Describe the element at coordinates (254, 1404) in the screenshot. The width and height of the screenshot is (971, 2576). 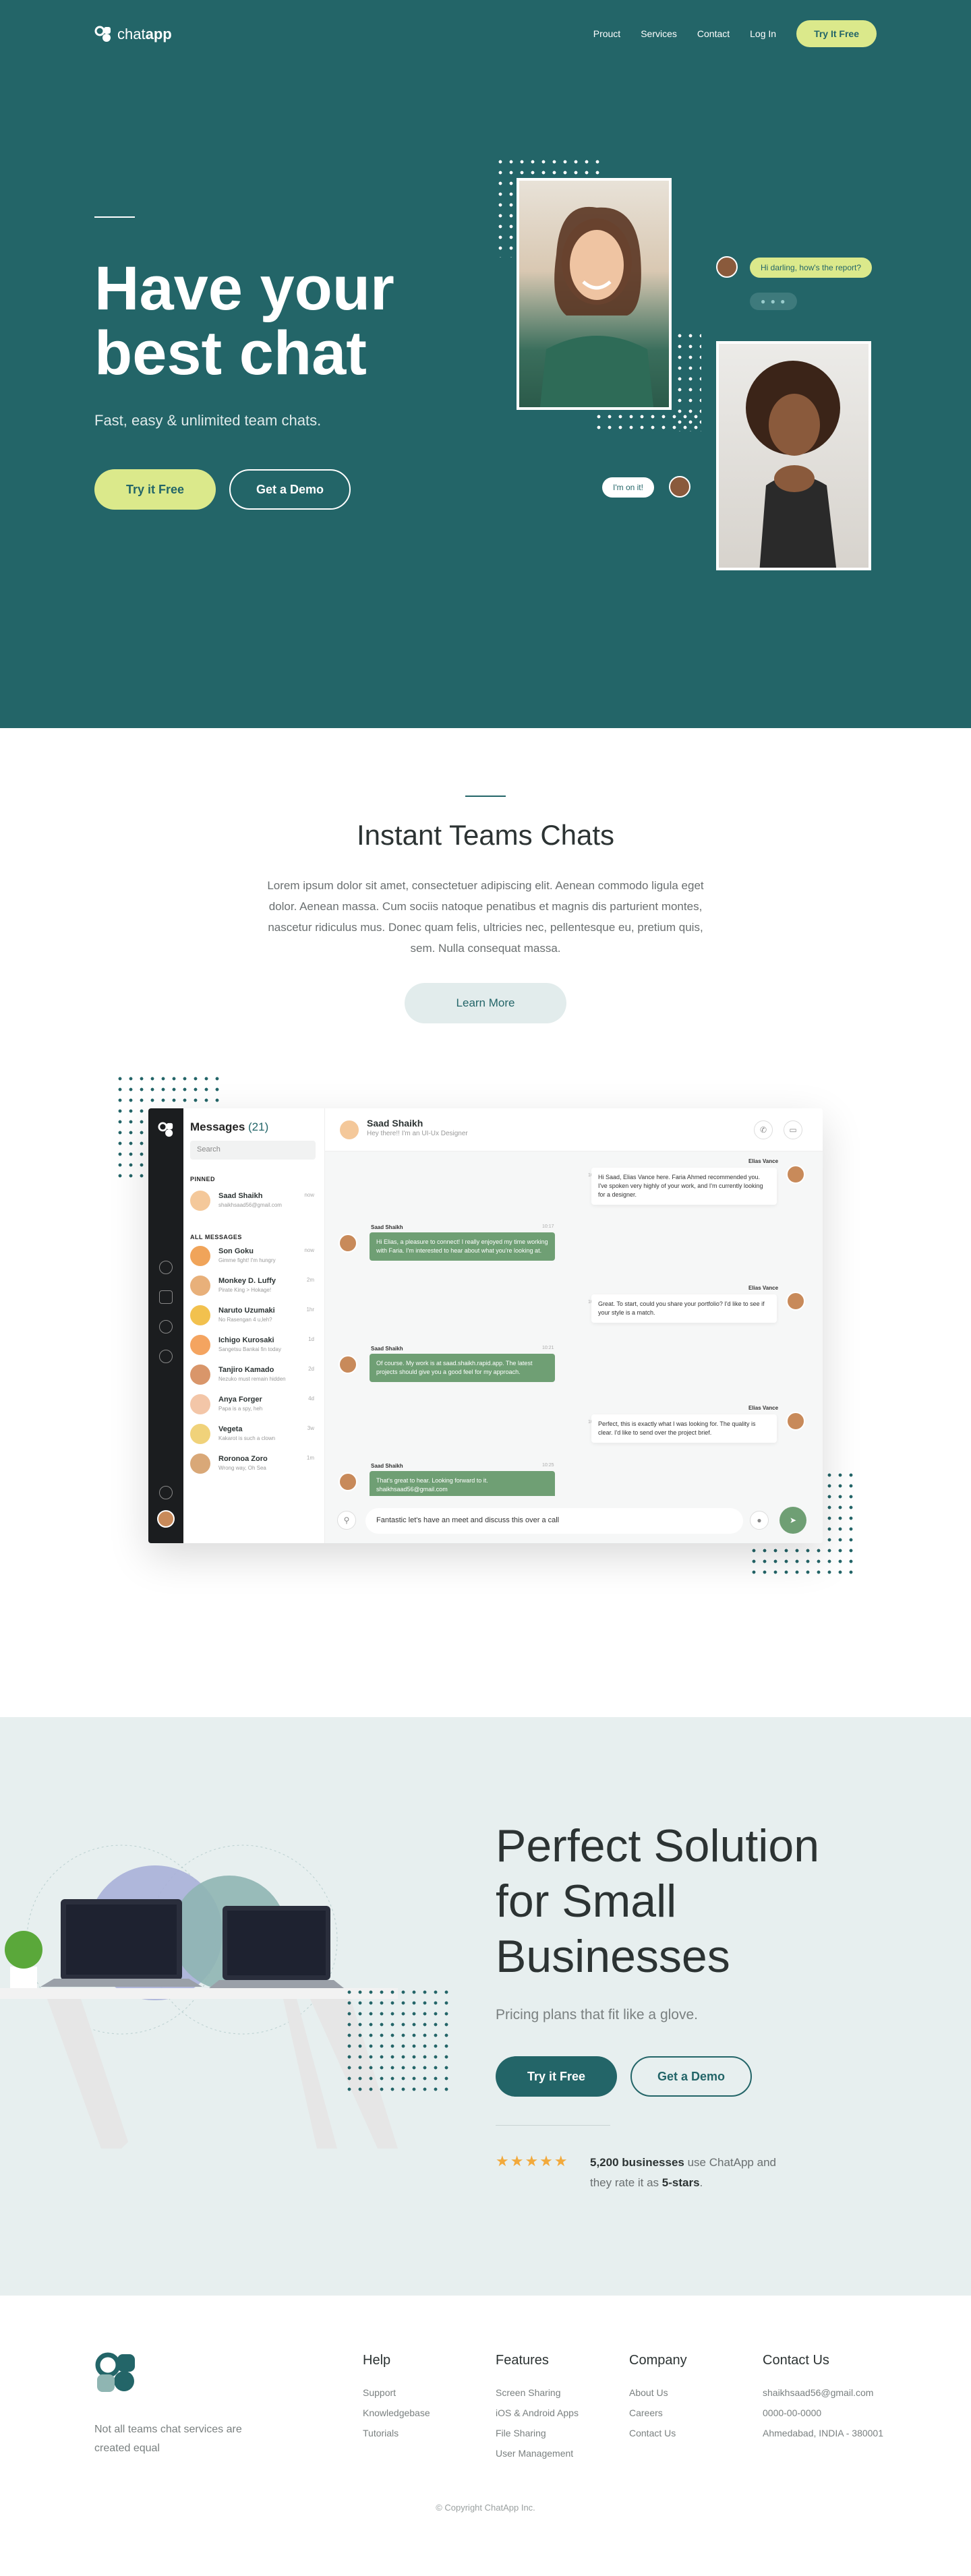
I see `contact-item: Anya Forger Papa is a spy, heh 4d` at that location.